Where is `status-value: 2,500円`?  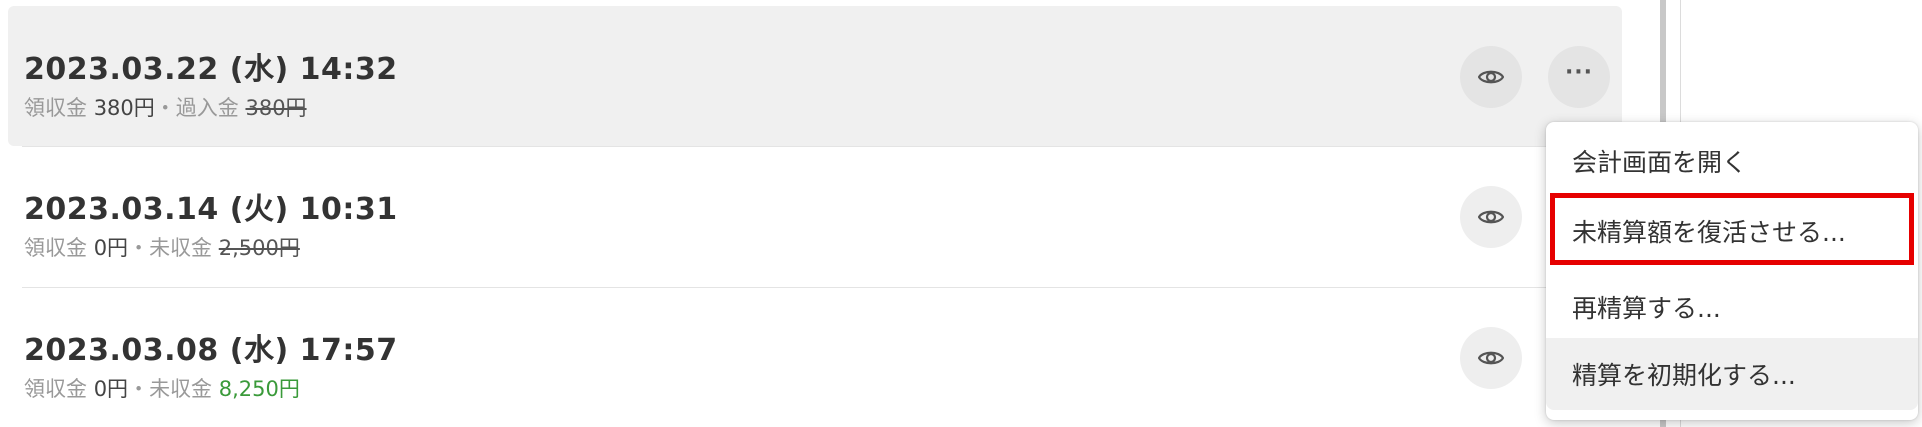 status-value: 2,500円 is located at coordinates (259, 248).